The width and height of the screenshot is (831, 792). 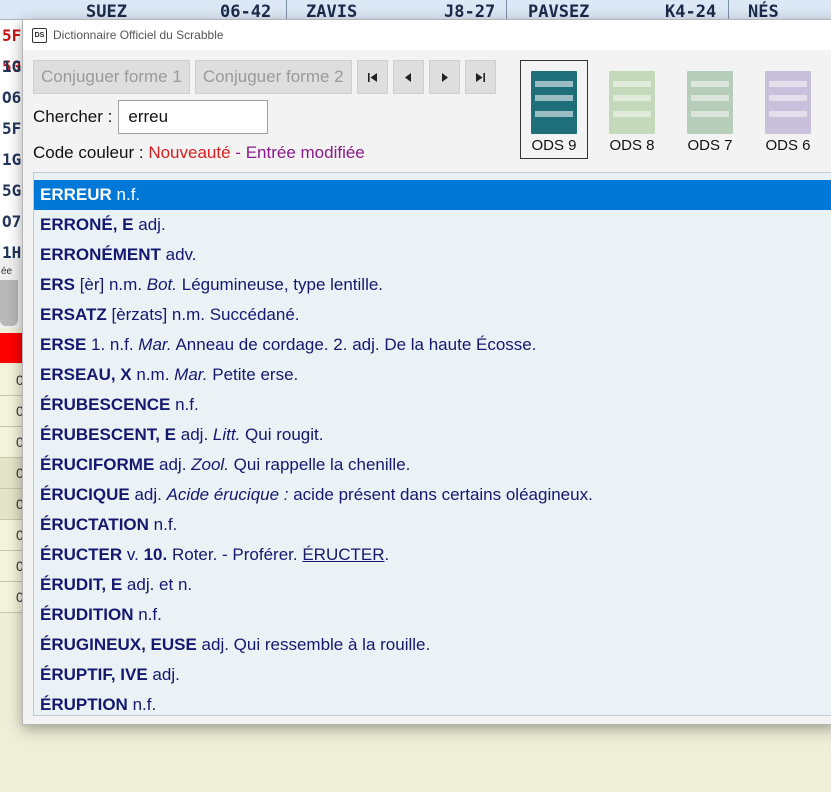 I want to click on conjugate-form-1-button: Conjuguer forme 1, so click(x=111, y=77).